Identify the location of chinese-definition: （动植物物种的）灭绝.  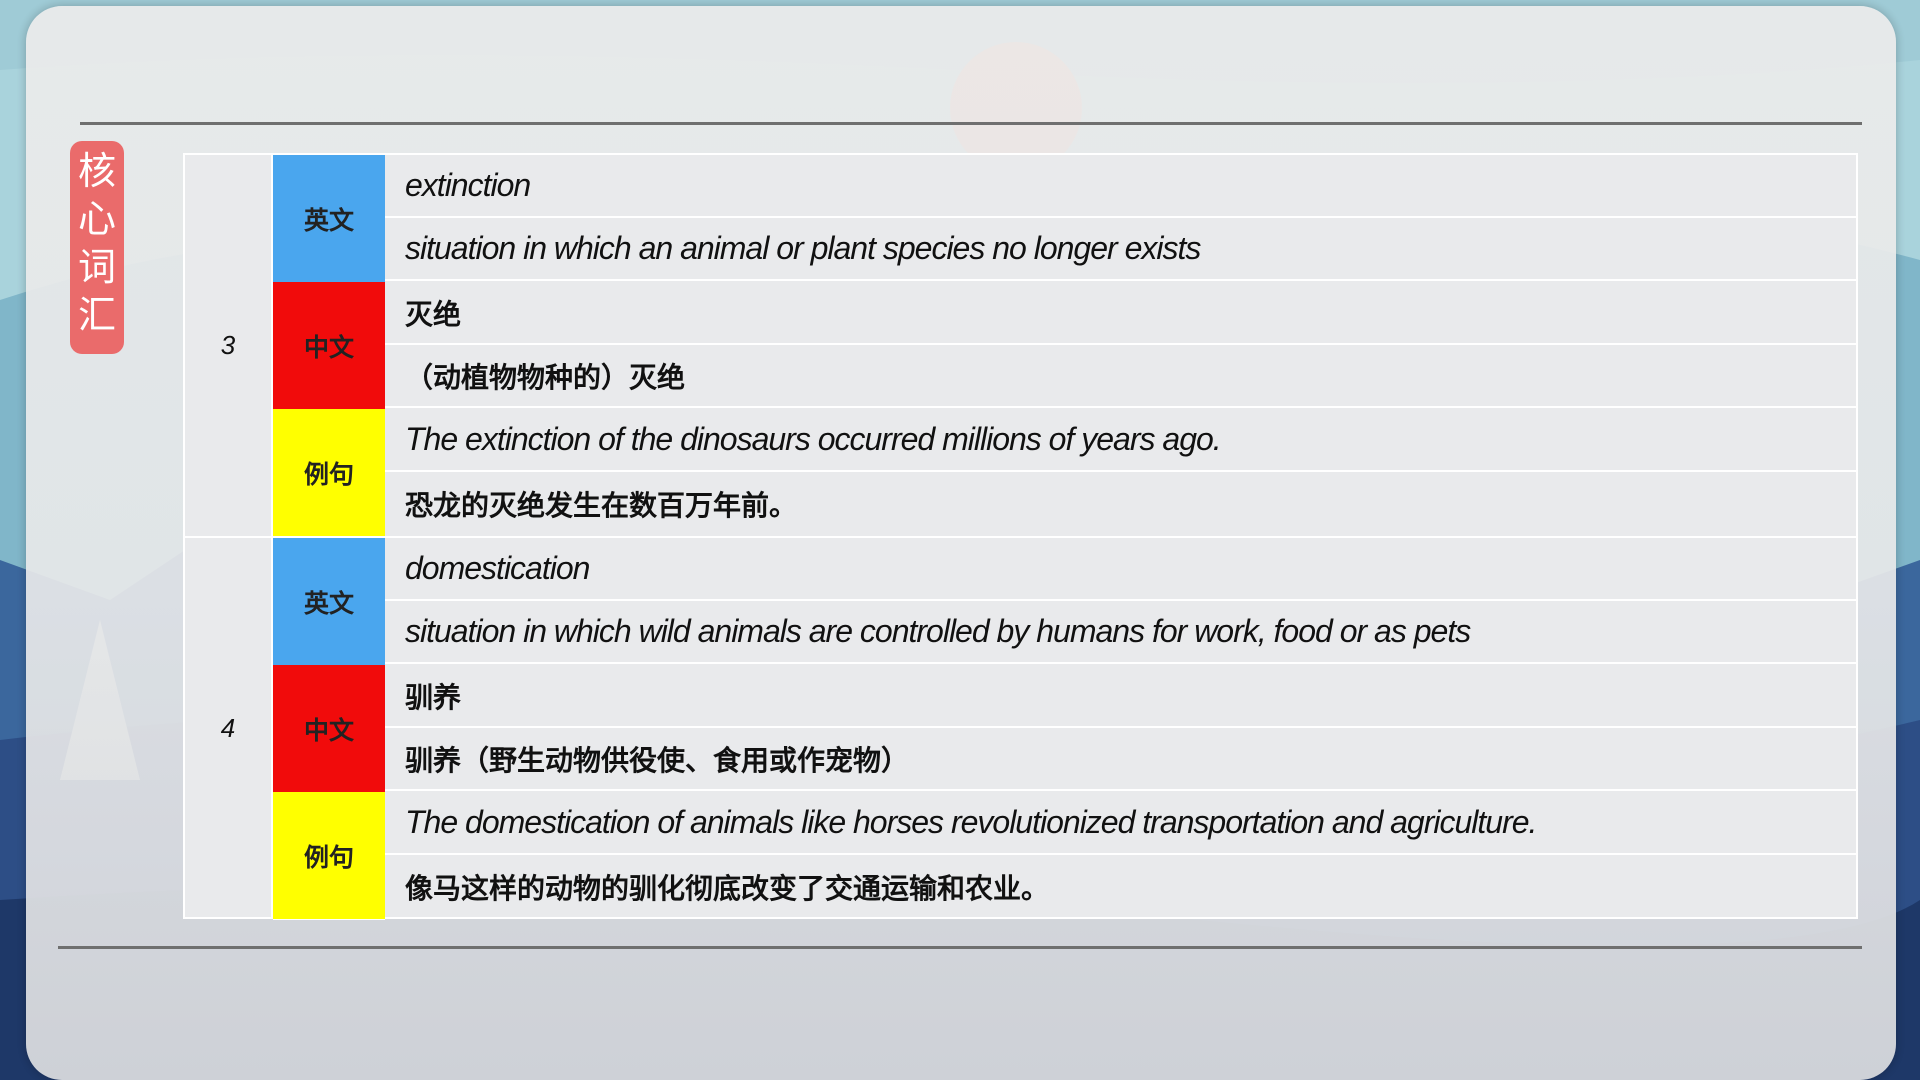
(1120, 376).